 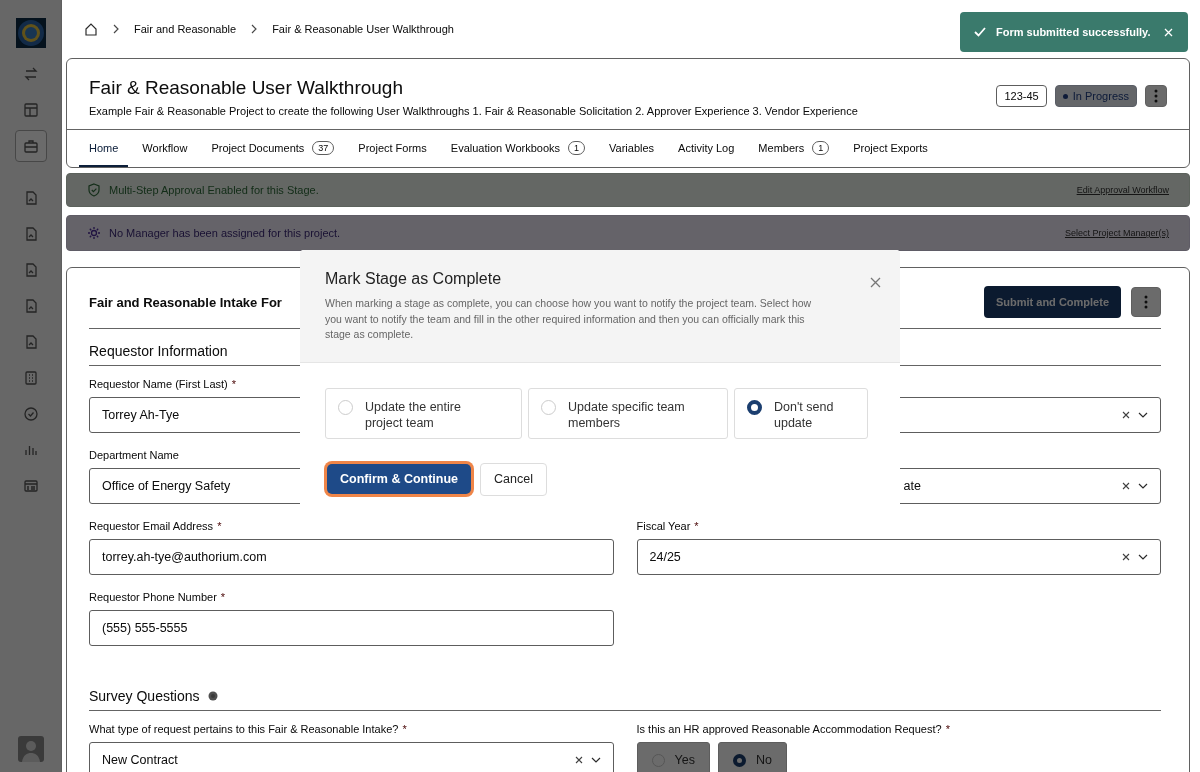 I want to click on field-label: Requestor Email Address, so click(x=151, y=527).